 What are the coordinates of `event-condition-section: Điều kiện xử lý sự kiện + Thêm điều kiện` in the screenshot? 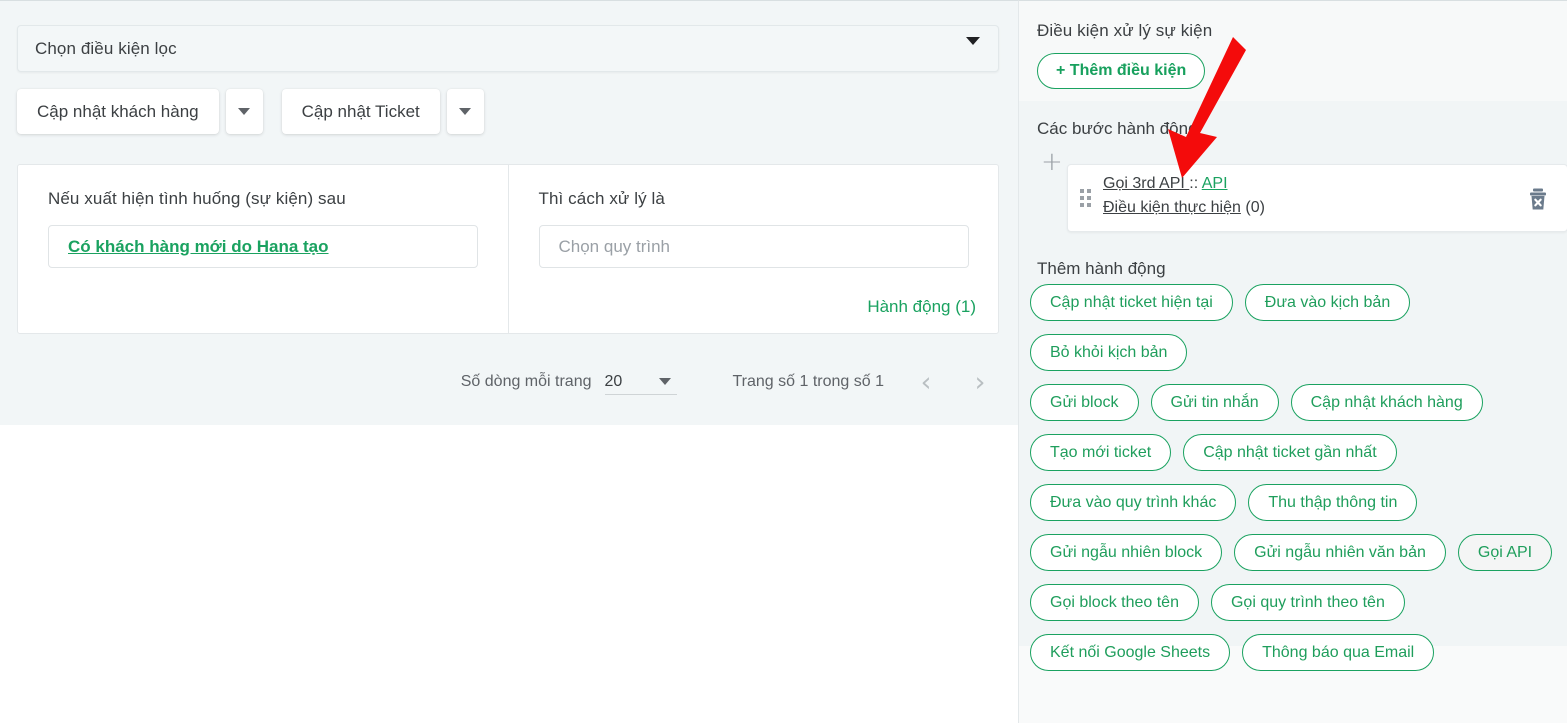 It's located at (1293, 51).